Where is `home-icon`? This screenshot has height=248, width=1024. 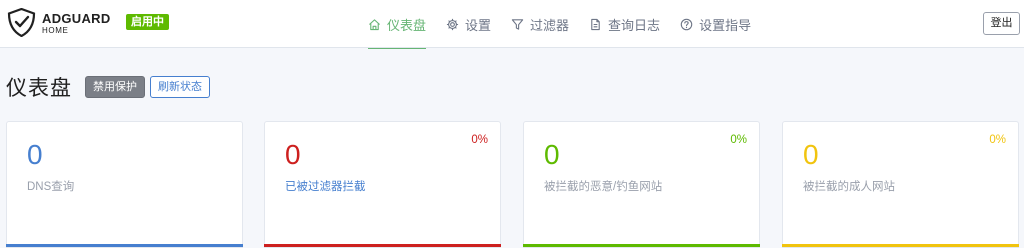
home-icon is located at coordinates (374, 24).